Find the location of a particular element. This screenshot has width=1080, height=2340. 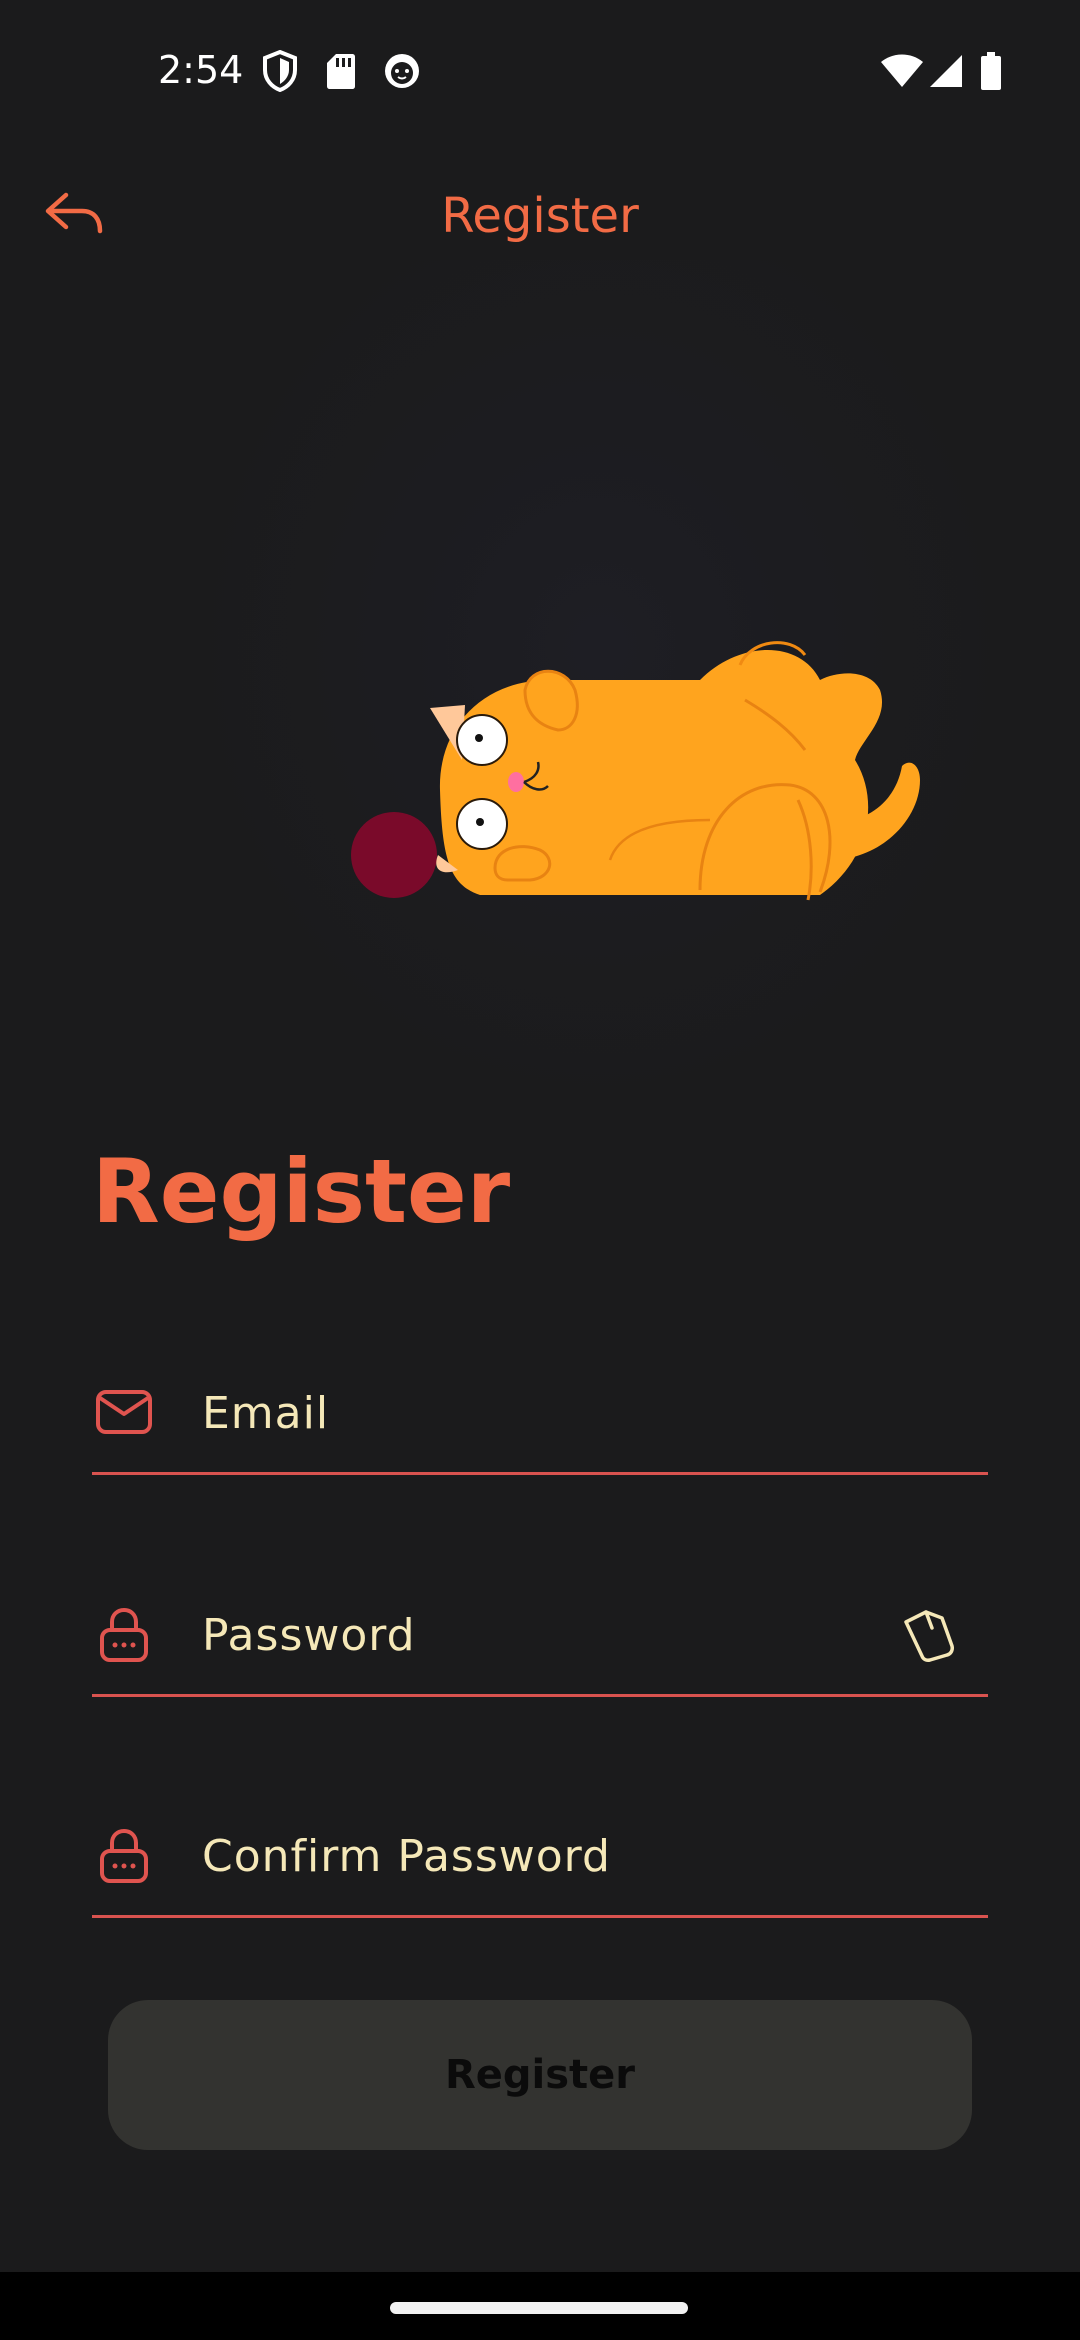

visibility-toggle-icon is located at coordinates (928, 1634).